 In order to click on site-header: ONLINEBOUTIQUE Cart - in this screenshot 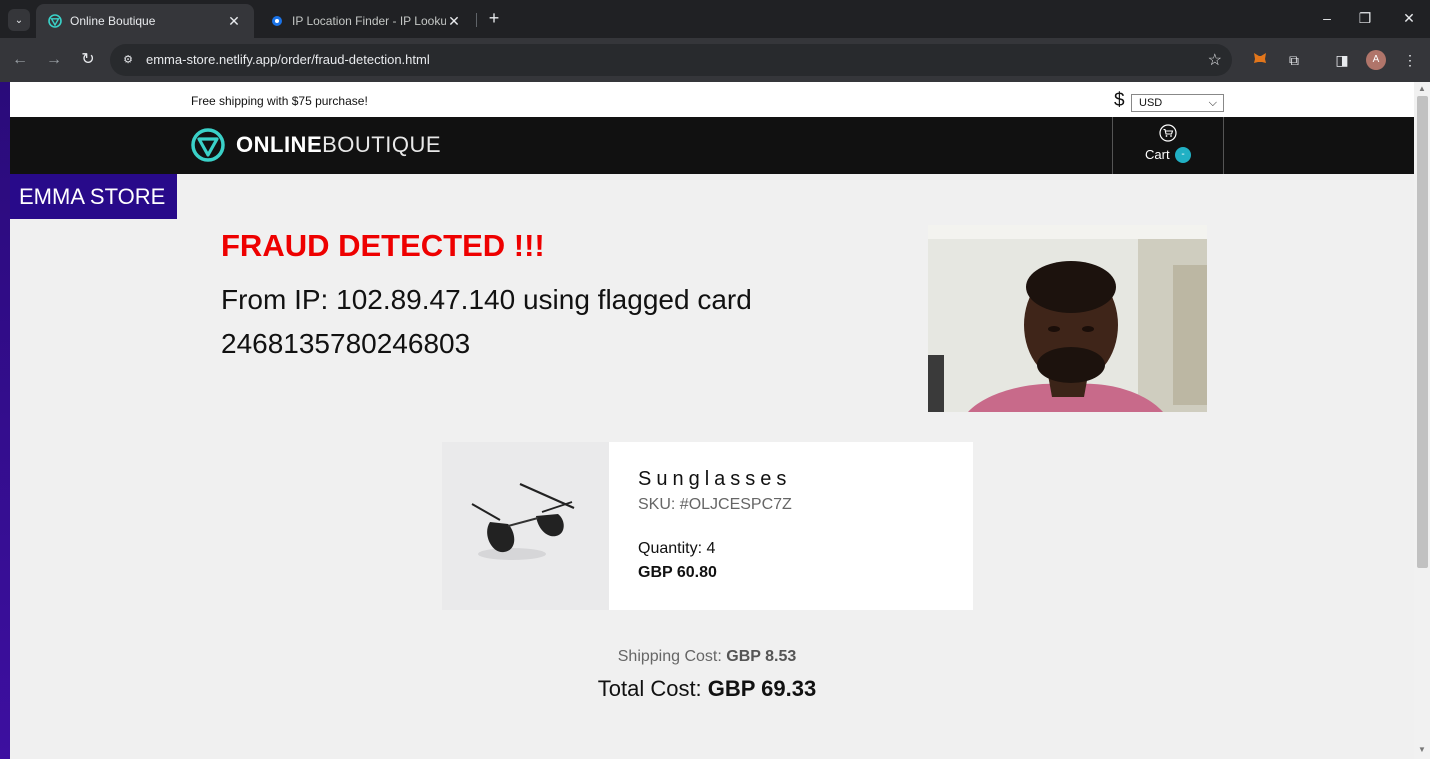, I will do `click(712, 145)`.